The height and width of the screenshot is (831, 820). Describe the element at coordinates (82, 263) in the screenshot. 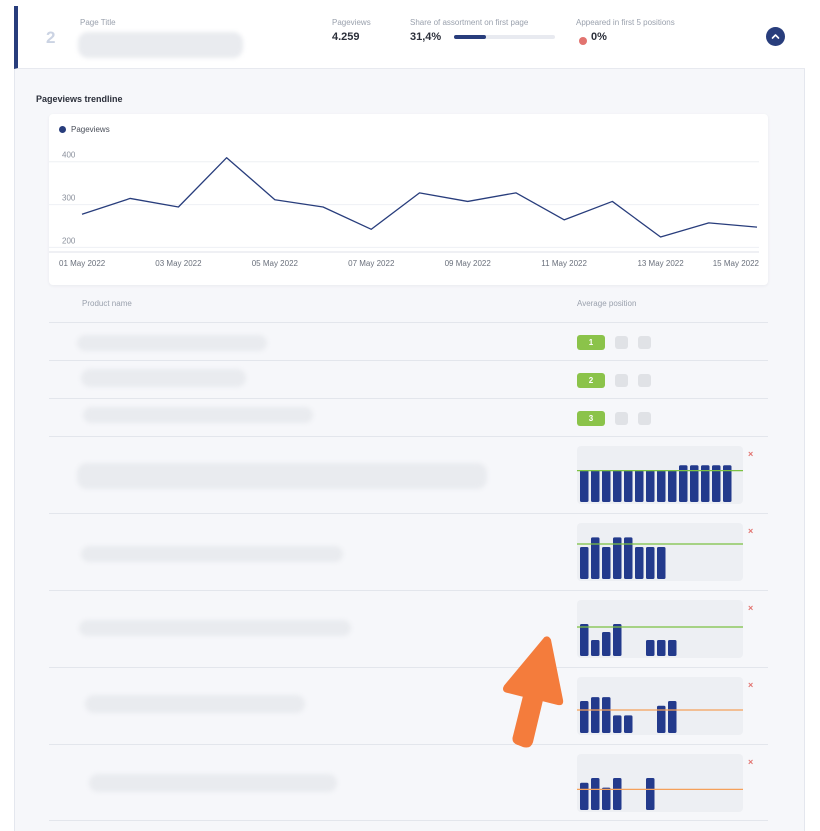

I see `x-tick-label: 01 May 2022` at that location.